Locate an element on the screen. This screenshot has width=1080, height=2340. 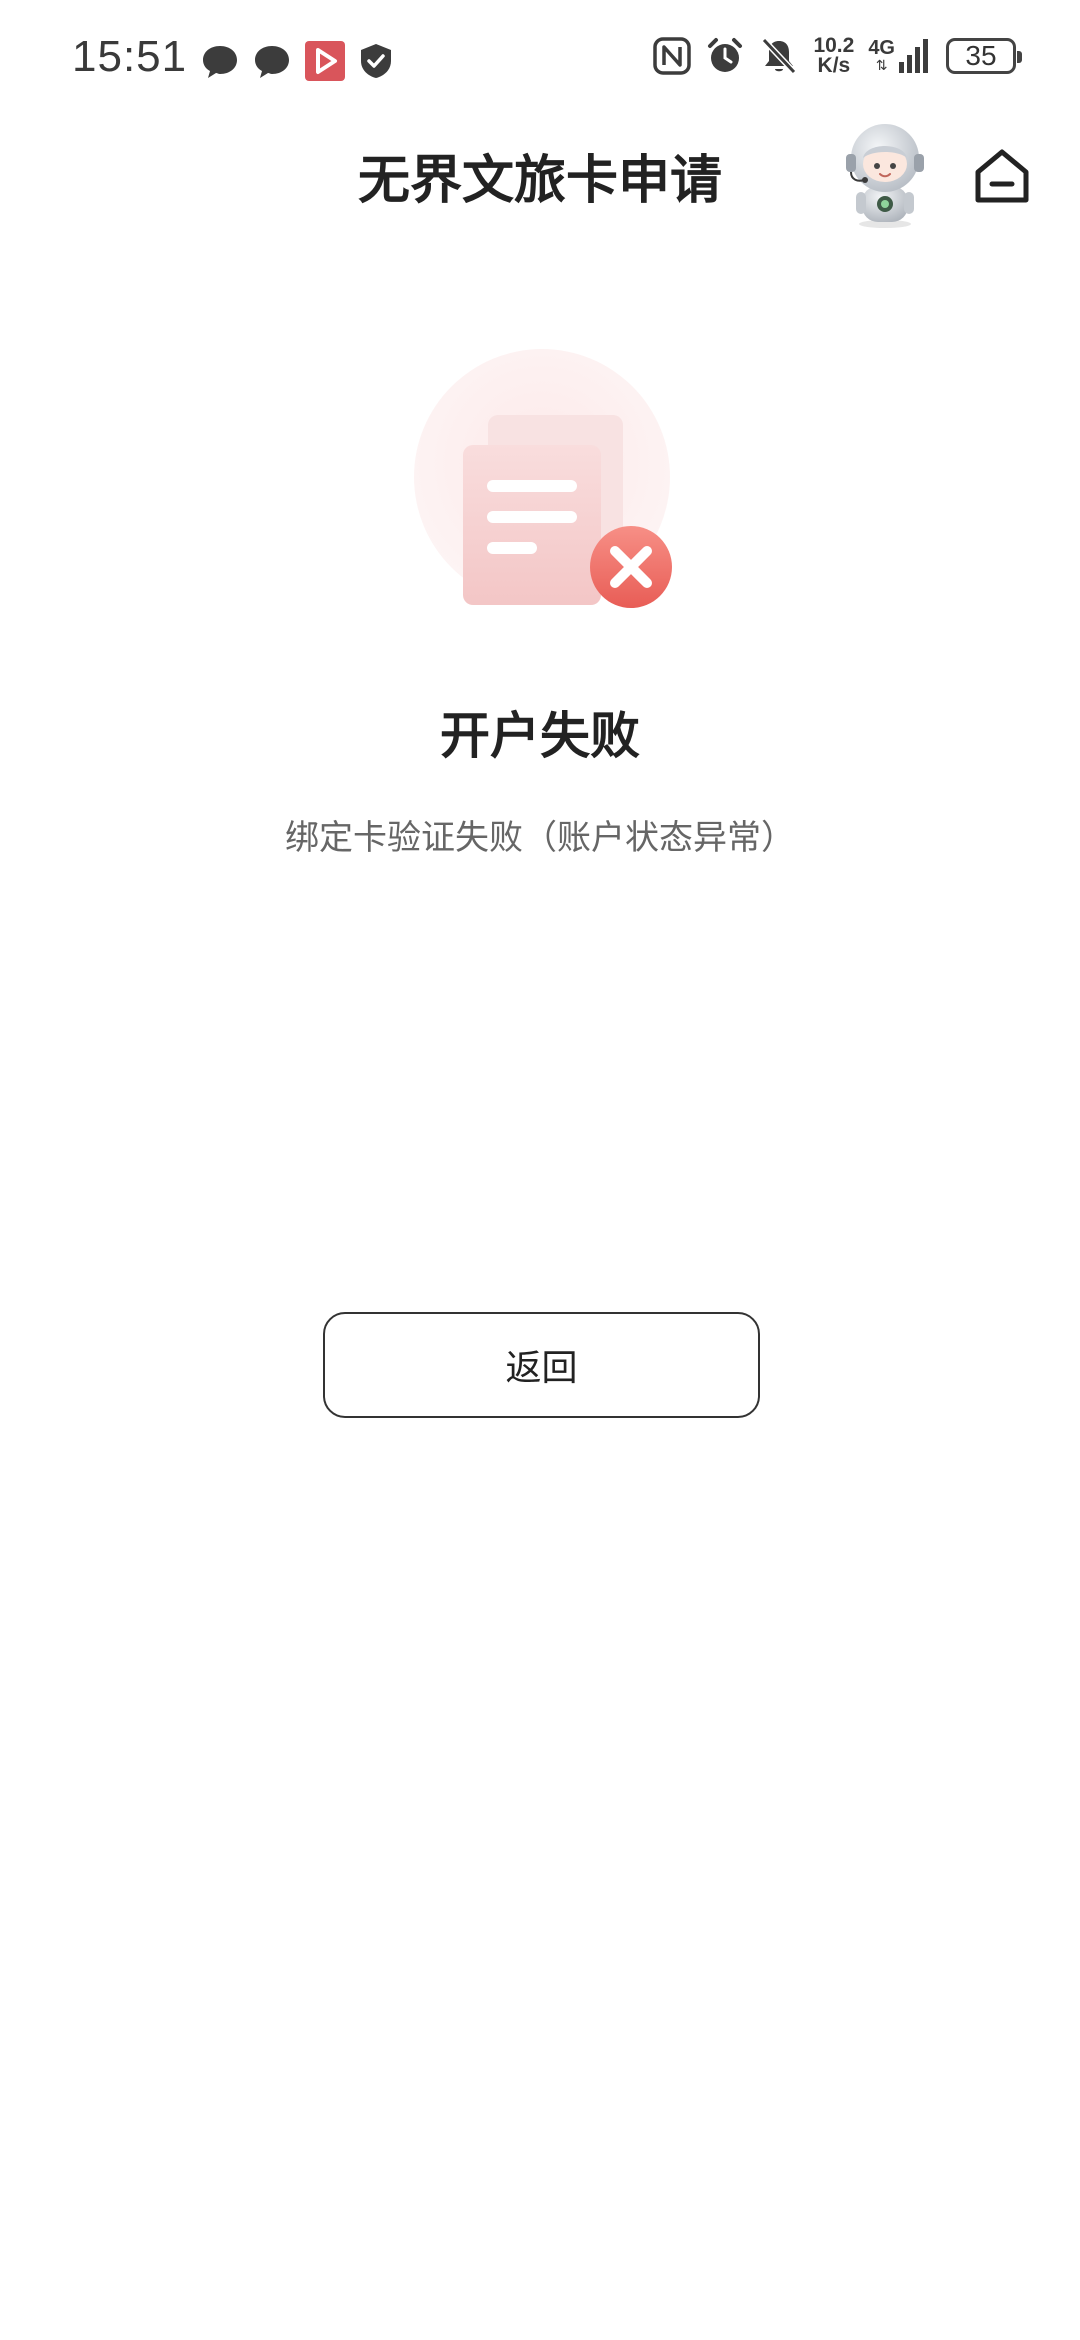
result-message: 绑定卡验证失败（账户状态异常） is located at coordinates (540, 838).